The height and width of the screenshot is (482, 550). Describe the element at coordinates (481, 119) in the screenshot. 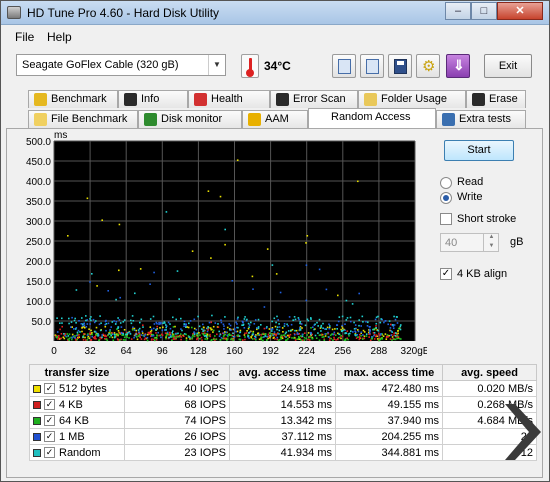

I see `tab-extra-tests: Extra tests` at that location.